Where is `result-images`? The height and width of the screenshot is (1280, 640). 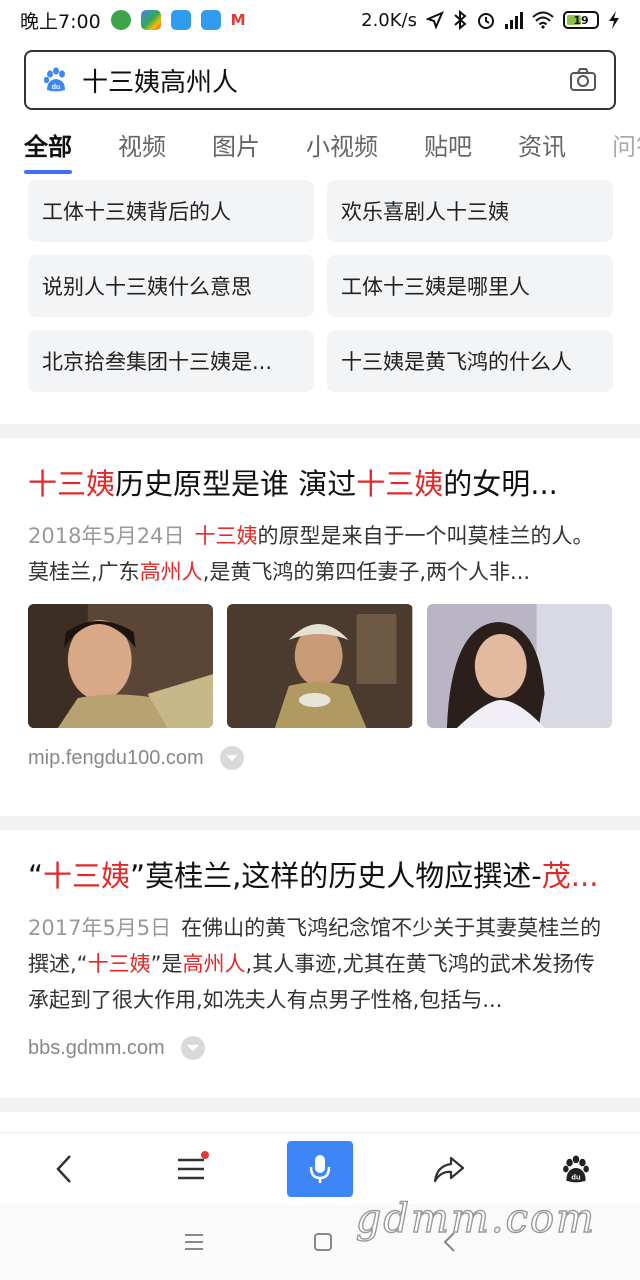 result-images is located at coordinates (320, 666).